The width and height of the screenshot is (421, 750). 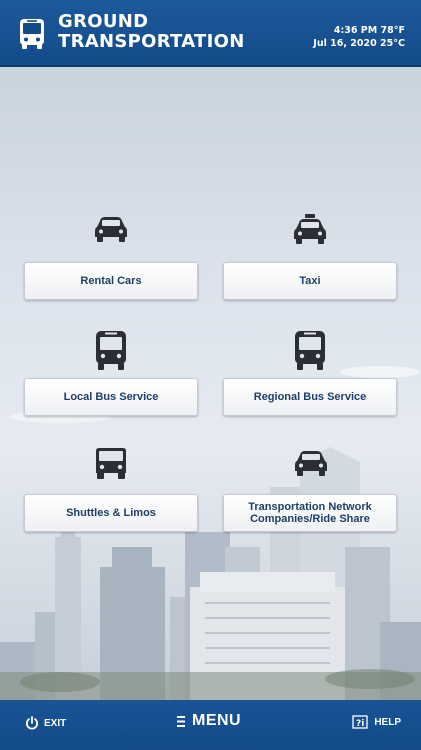 I want to click on hamburger-icon, so click(x=181, y=721).